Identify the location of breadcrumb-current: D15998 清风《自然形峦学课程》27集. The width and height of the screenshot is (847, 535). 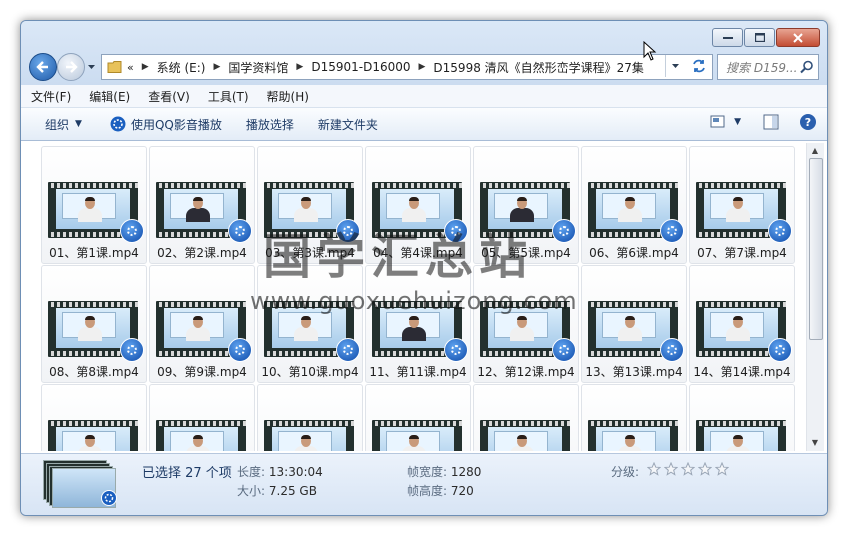
(538, 67).